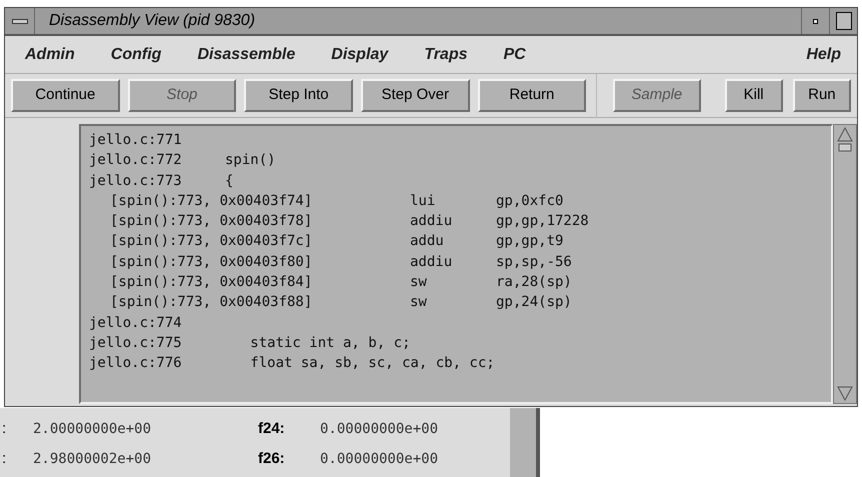 The width and height of the screenshot is (862, 477). Describe the element at coordinates (152, 21) in the screenshot. I see `window-title: Disassembly View (pid 9830)` at that location.